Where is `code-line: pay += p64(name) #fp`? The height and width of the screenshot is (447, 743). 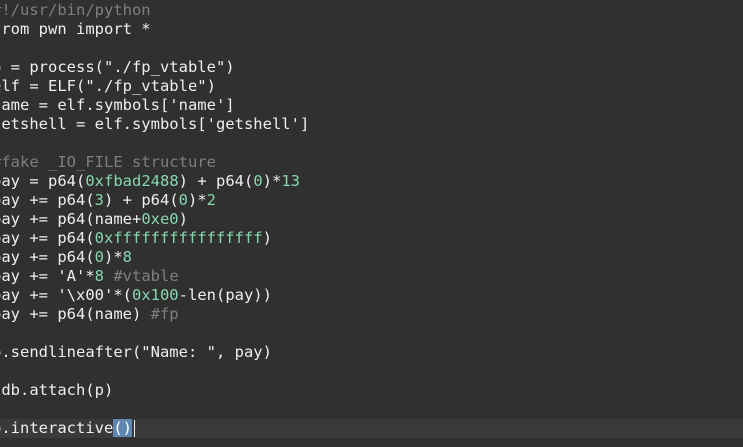
code-line: pay += p64(name) #fp is located at coordinates (371, 314).